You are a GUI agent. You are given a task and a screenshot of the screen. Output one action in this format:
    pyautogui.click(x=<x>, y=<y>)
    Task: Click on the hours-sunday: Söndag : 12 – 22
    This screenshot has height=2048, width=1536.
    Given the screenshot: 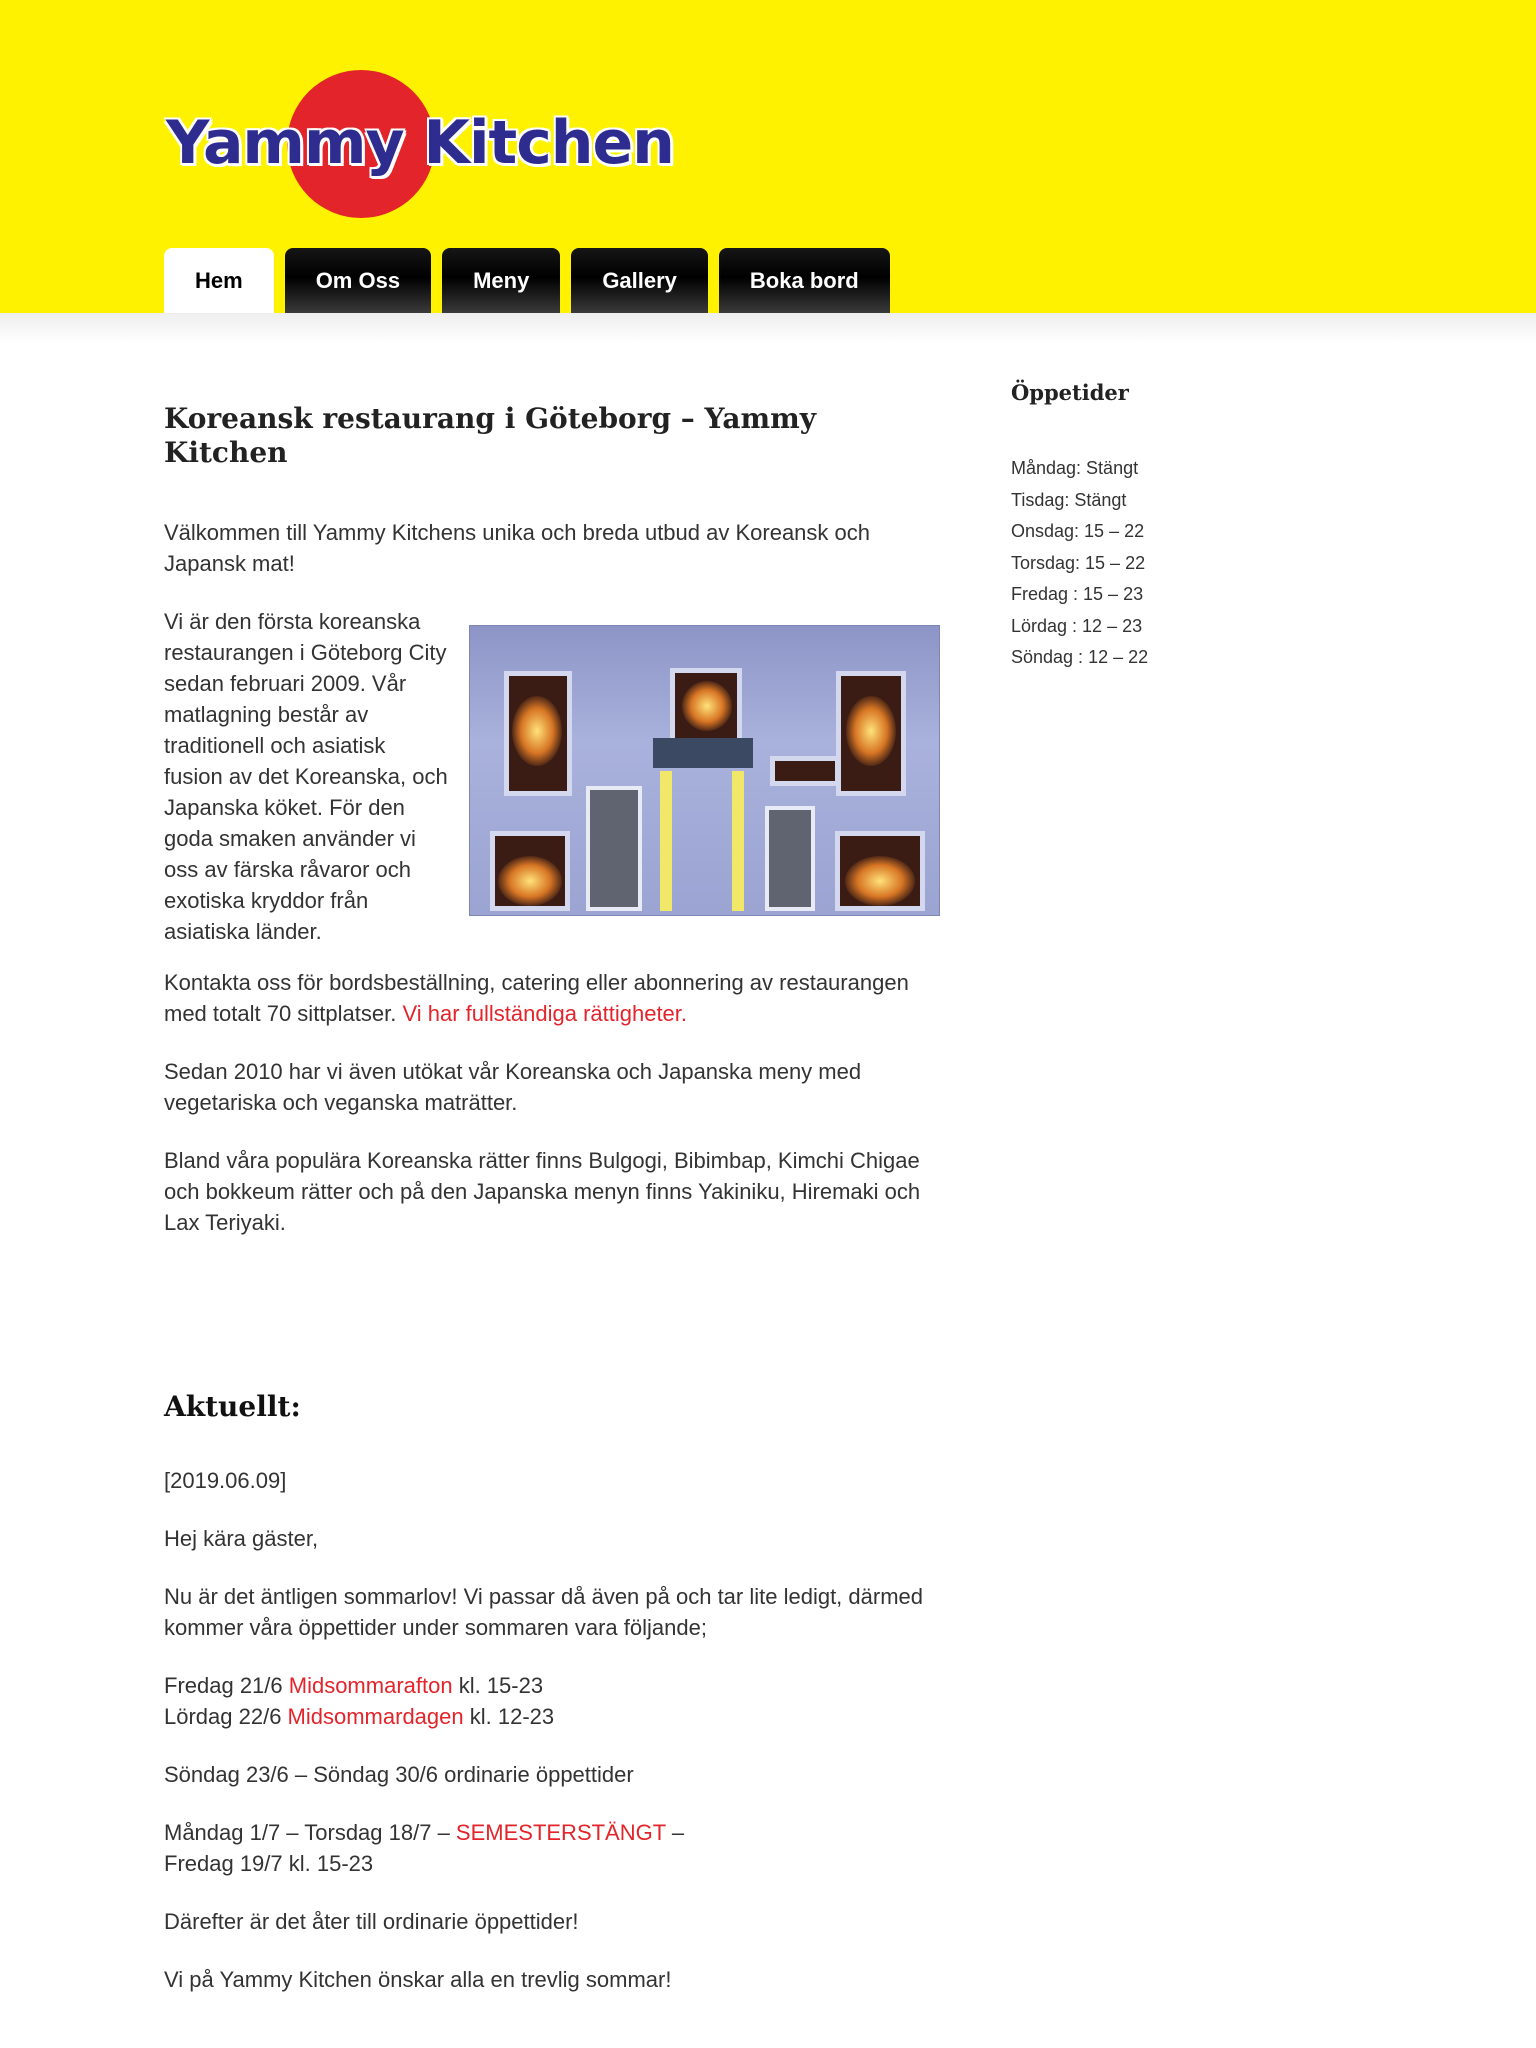 What is the action you would take?
    pyautogui.click(x=1080, y=657)
    